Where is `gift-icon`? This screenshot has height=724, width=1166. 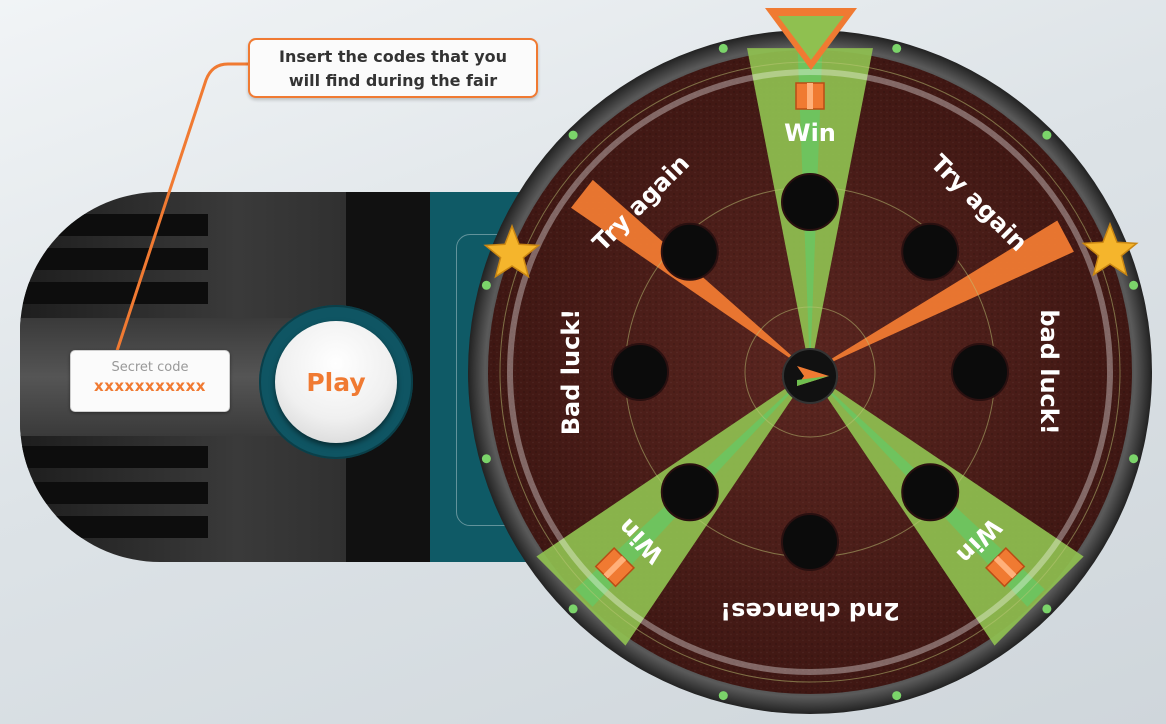 gift-icon is located at coordinates (810, 96).